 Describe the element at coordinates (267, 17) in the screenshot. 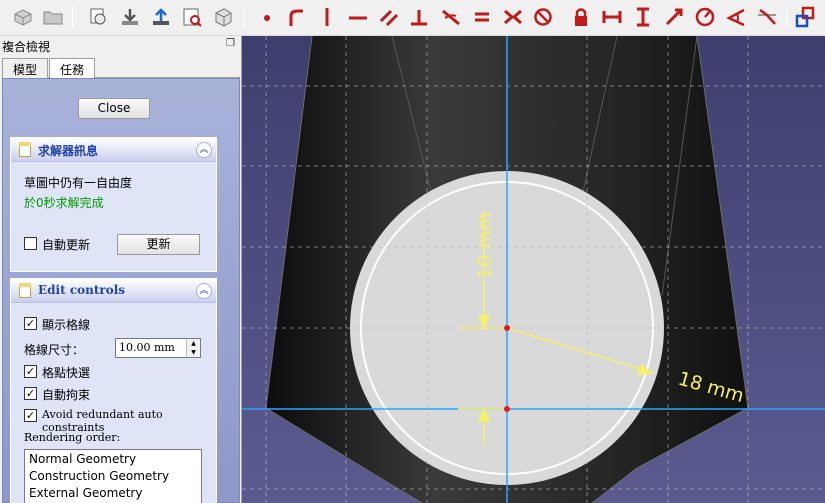

I see `point-icon` at that location.